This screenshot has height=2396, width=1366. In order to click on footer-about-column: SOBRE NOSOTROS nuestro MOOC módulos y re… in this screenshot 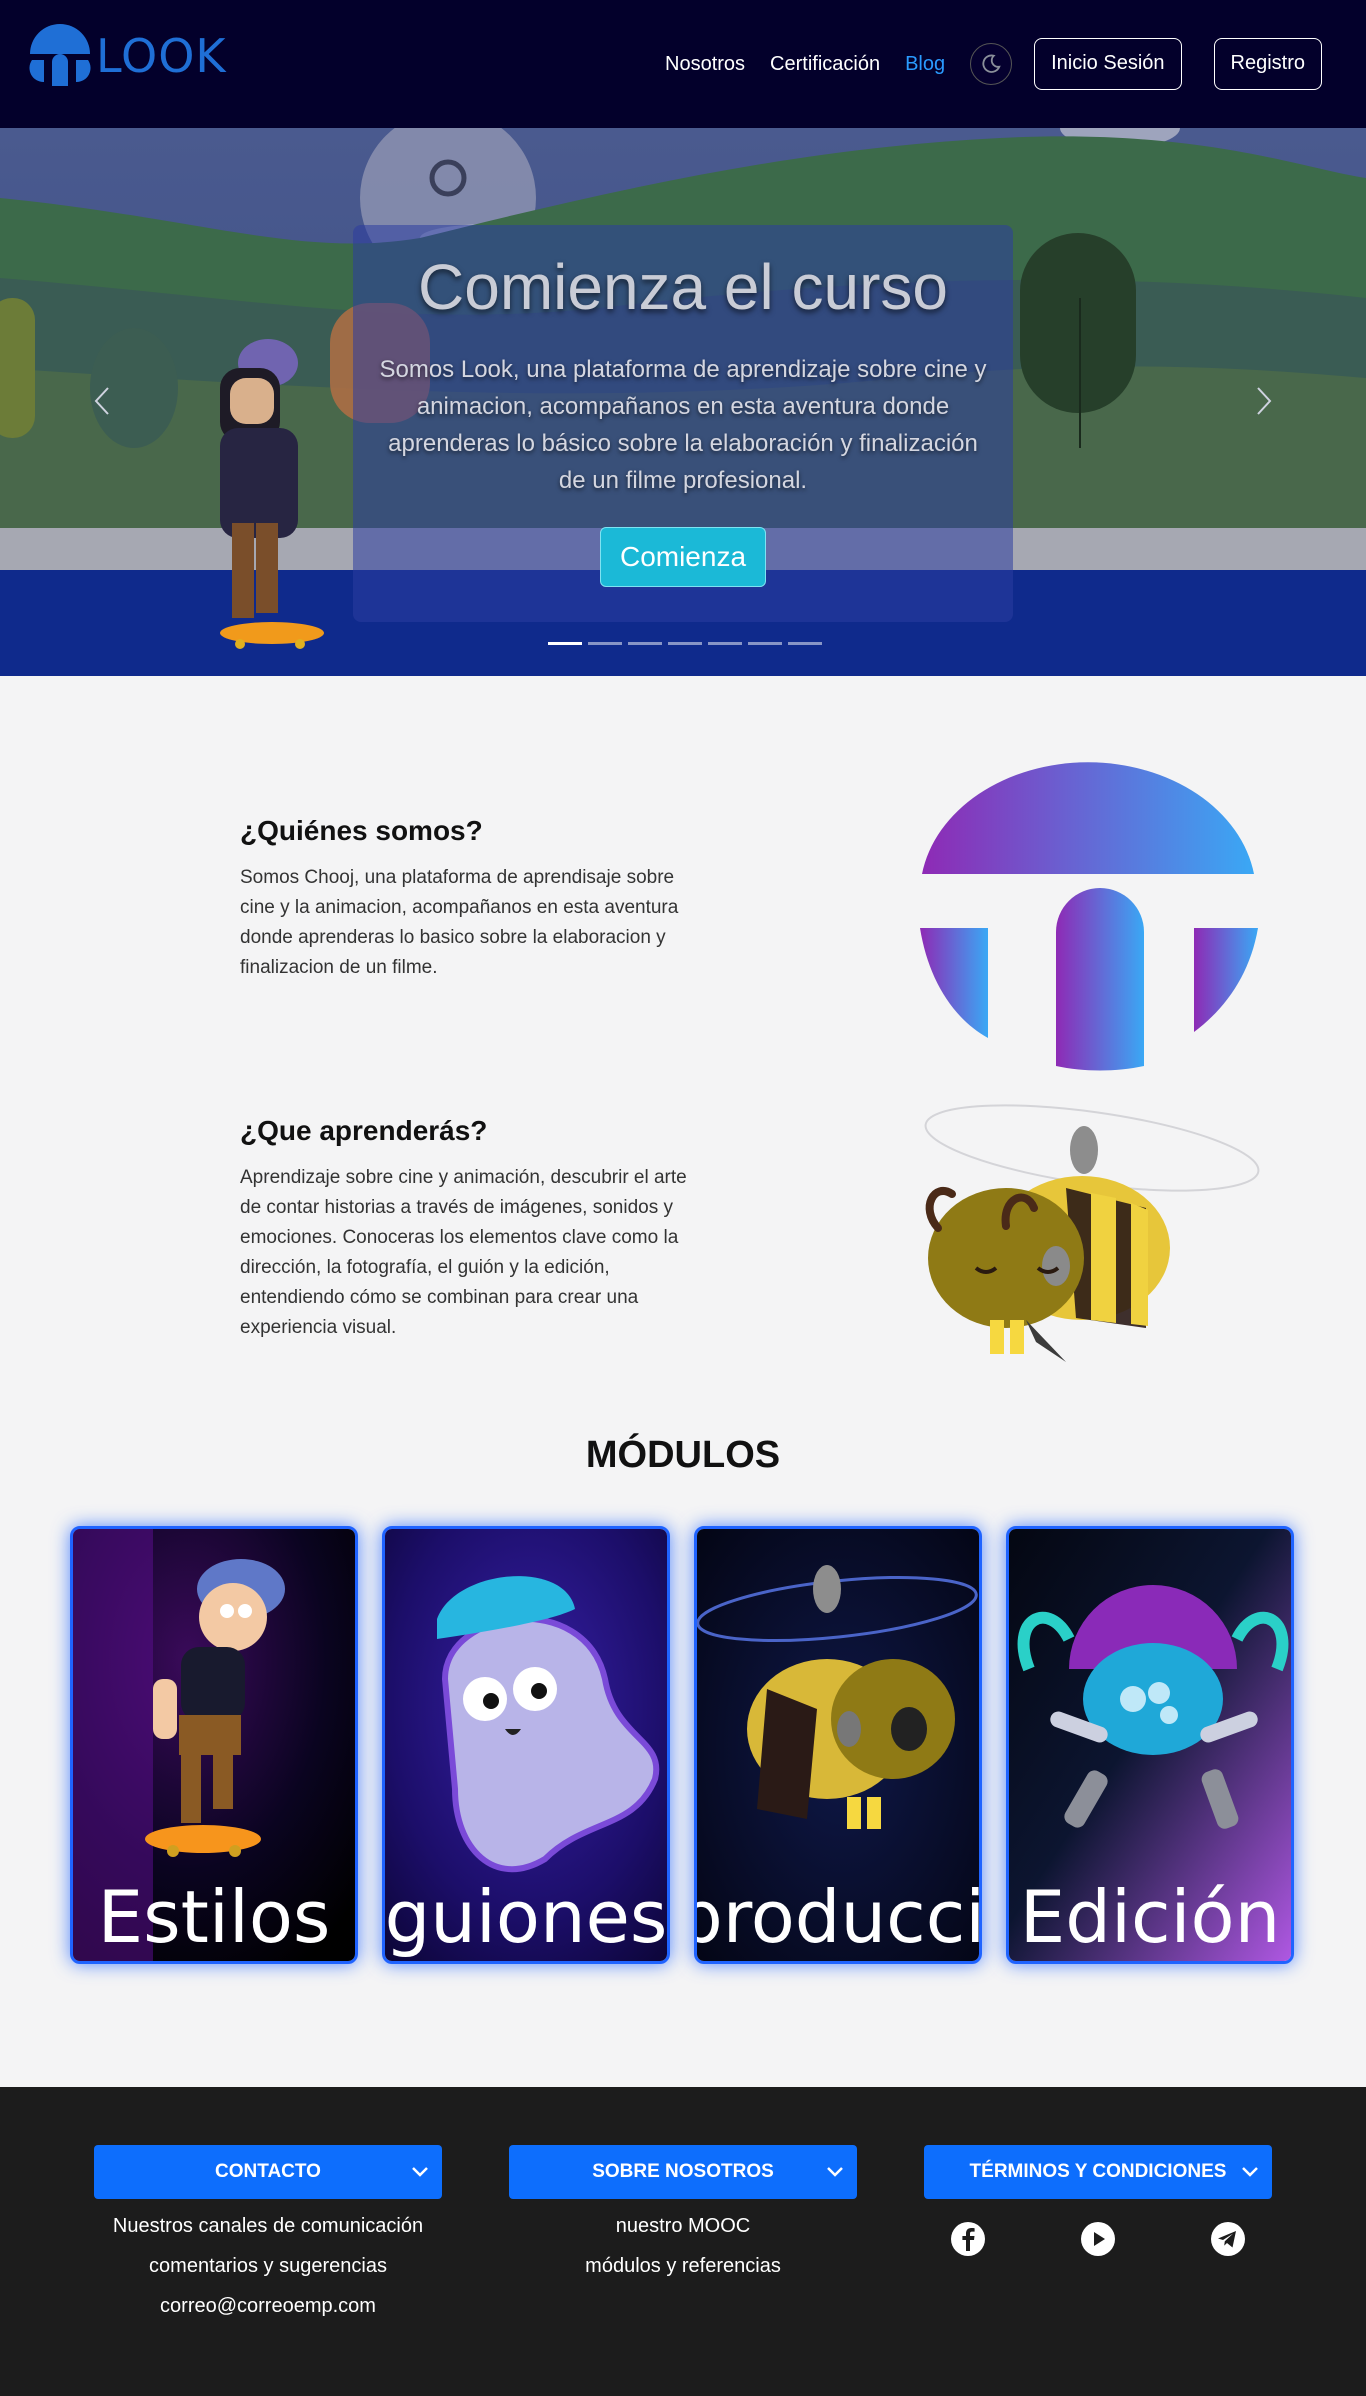, I will do `click(683, 2212)`.